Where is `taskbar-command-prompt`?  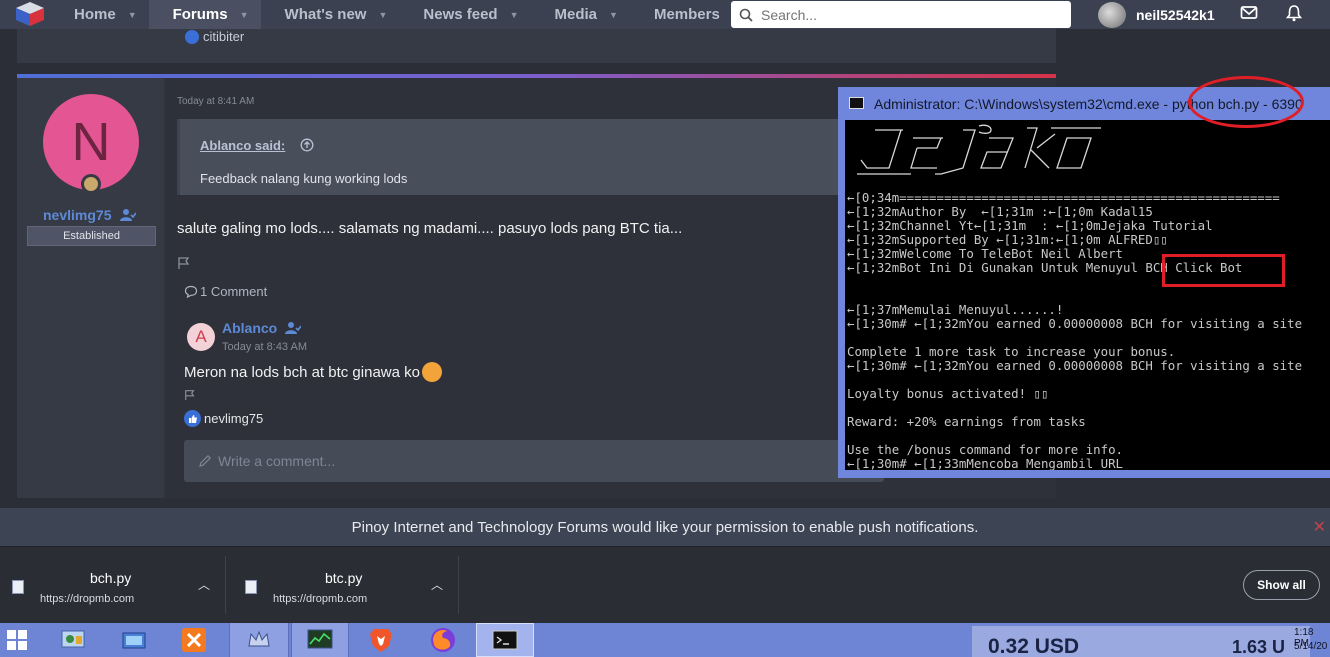
taskbar-command-prompt is located at coordinates (505, 640).